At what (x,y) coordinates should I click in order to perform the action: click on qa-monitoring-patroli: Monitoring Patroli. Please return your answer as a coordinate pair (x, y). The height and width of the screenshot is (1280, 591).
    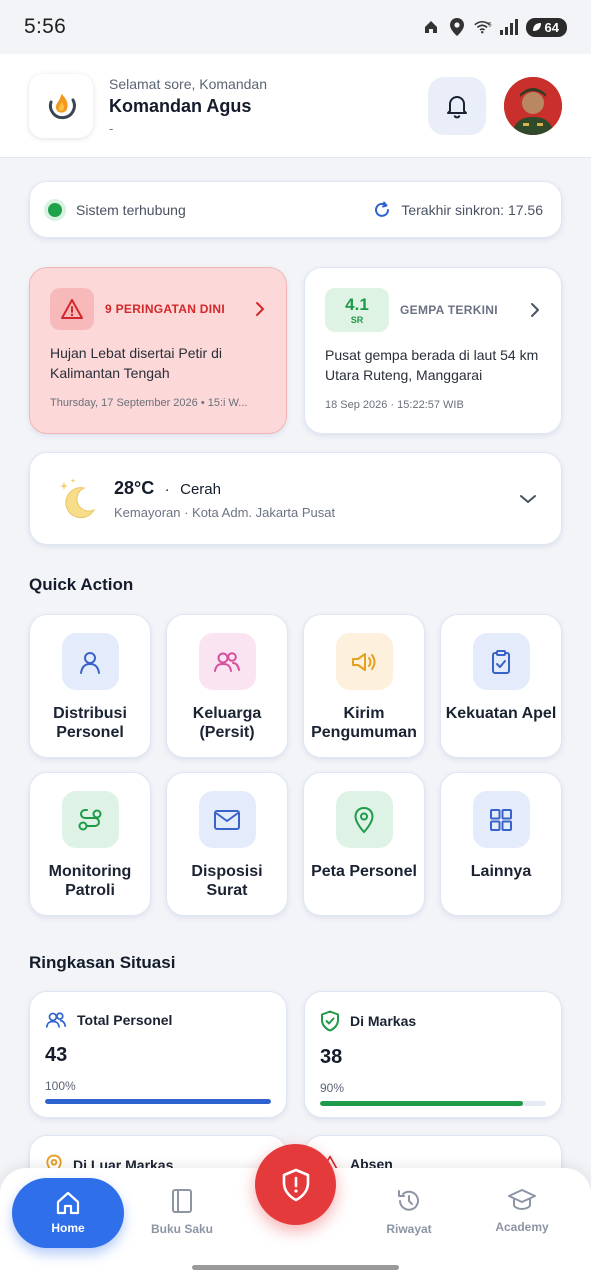
    Looking at the image, I should click on (90, 844).